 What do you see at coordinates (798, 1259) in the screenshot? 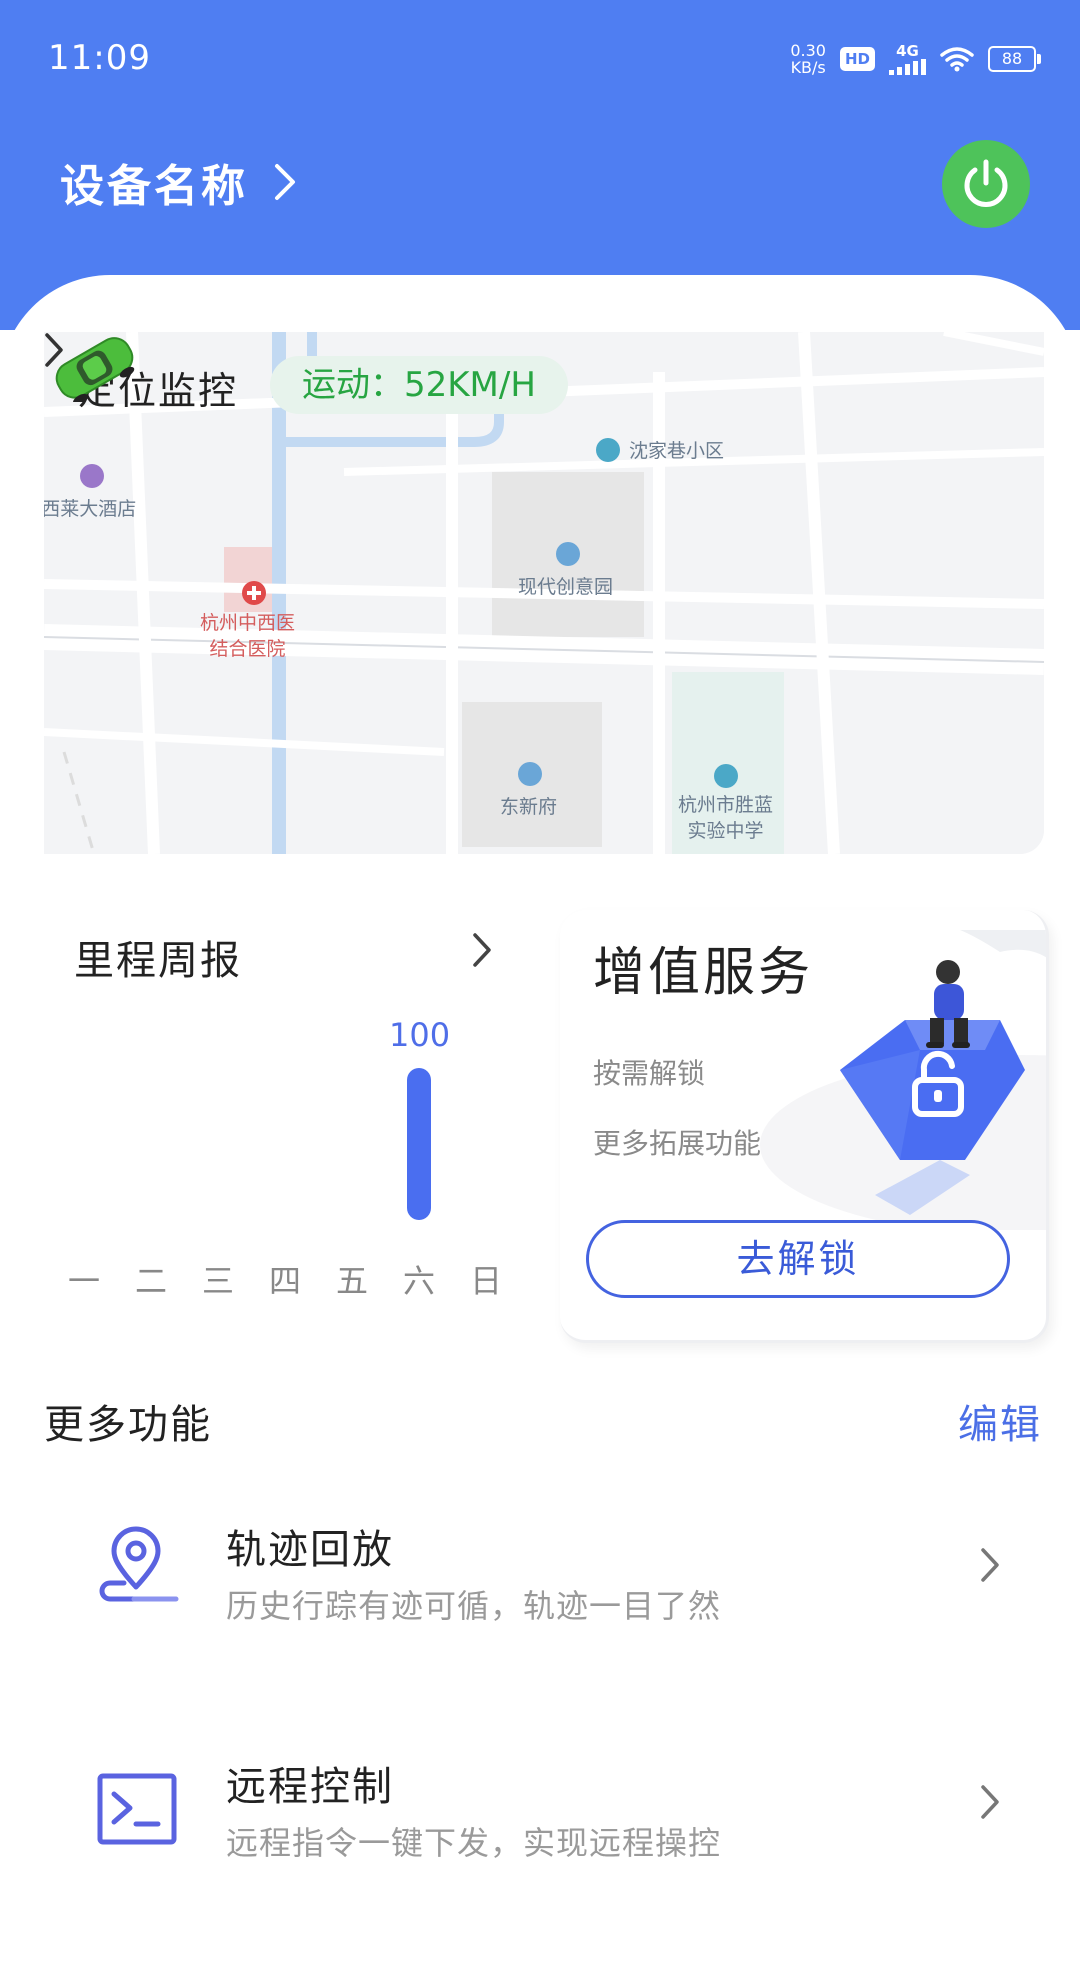
I see `unlock-button: 去解锁` at bounding box center [798, 1259].